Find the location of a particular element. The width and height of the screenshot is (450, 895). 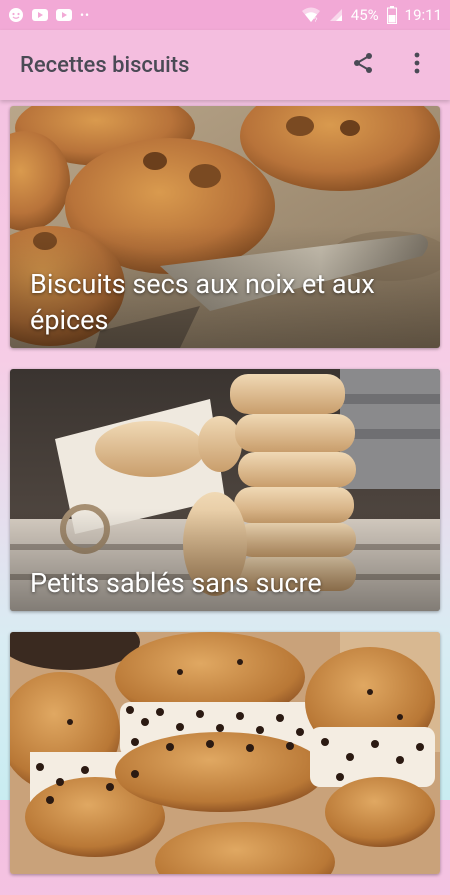

app-bar-actions is located at coordinates (390, 65).